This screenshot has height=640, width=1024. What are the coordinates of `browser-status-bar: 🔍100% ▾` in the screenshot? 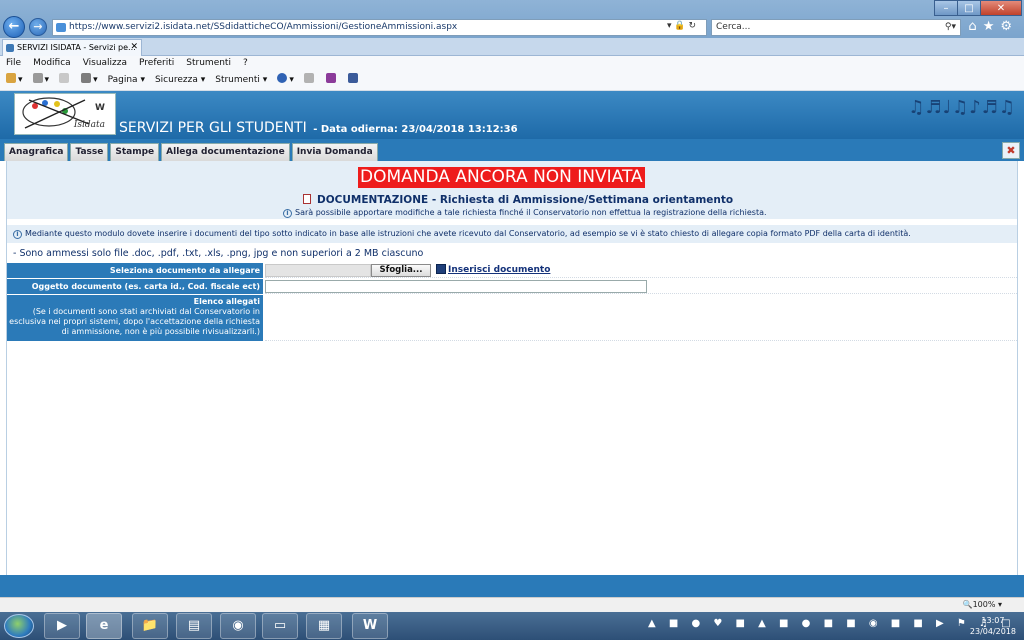 It's located at (512, 604).